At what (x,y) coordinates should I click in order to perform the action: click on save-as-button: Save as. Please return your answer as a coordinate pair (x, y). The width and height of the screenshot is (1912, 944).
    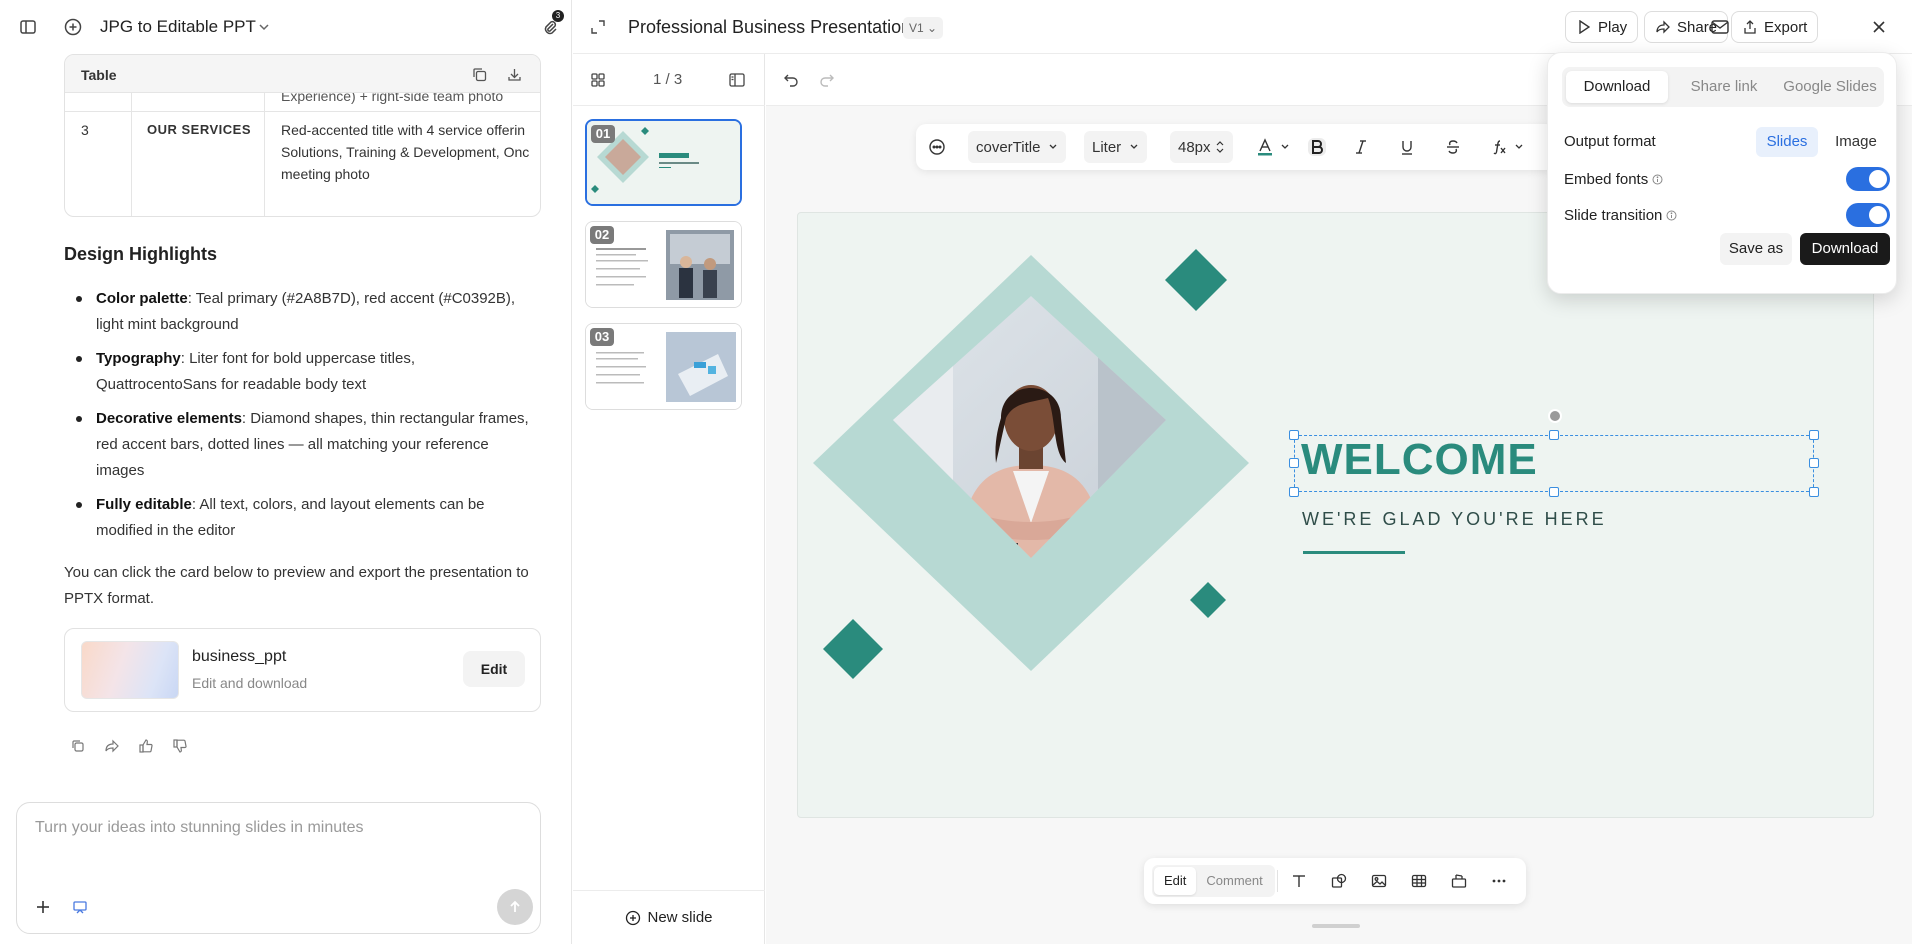
    Looking at the image, I should click on (1756, 249).